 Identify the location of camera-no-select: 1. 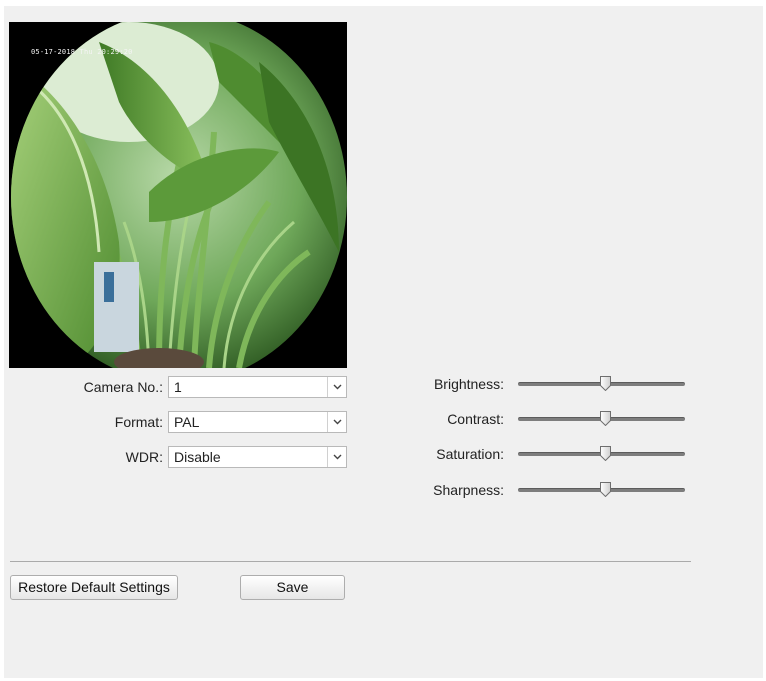
(257, 387).